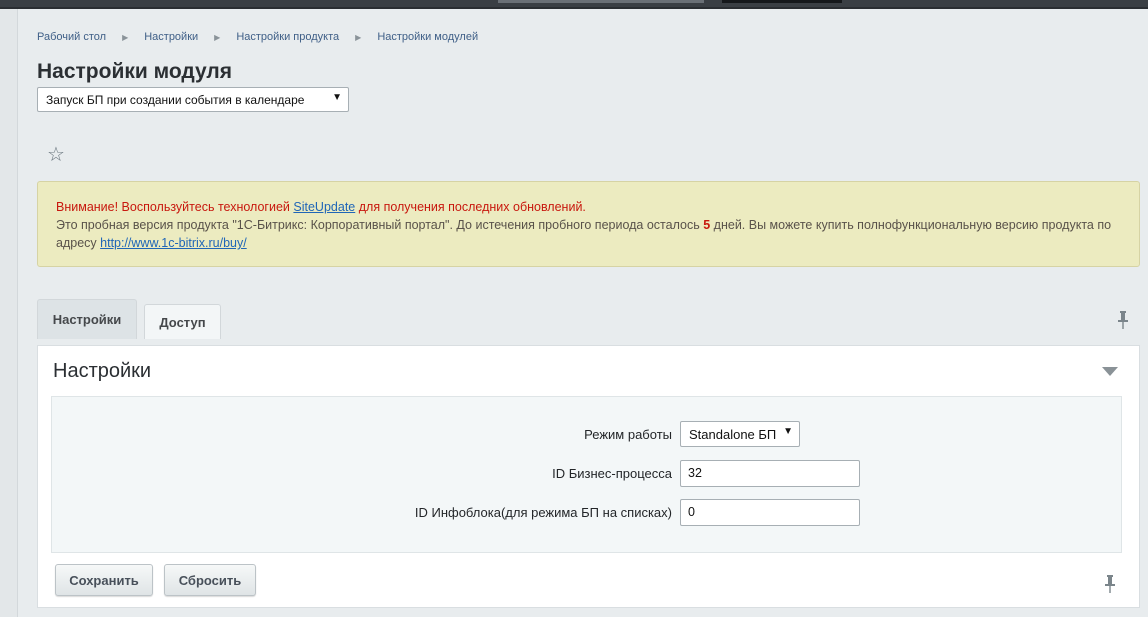 This screenshot has height=617, width=1148. Describe the element at coordinates (770, 473) in the screenshot. I see `bp-id-input: 32` at that location.